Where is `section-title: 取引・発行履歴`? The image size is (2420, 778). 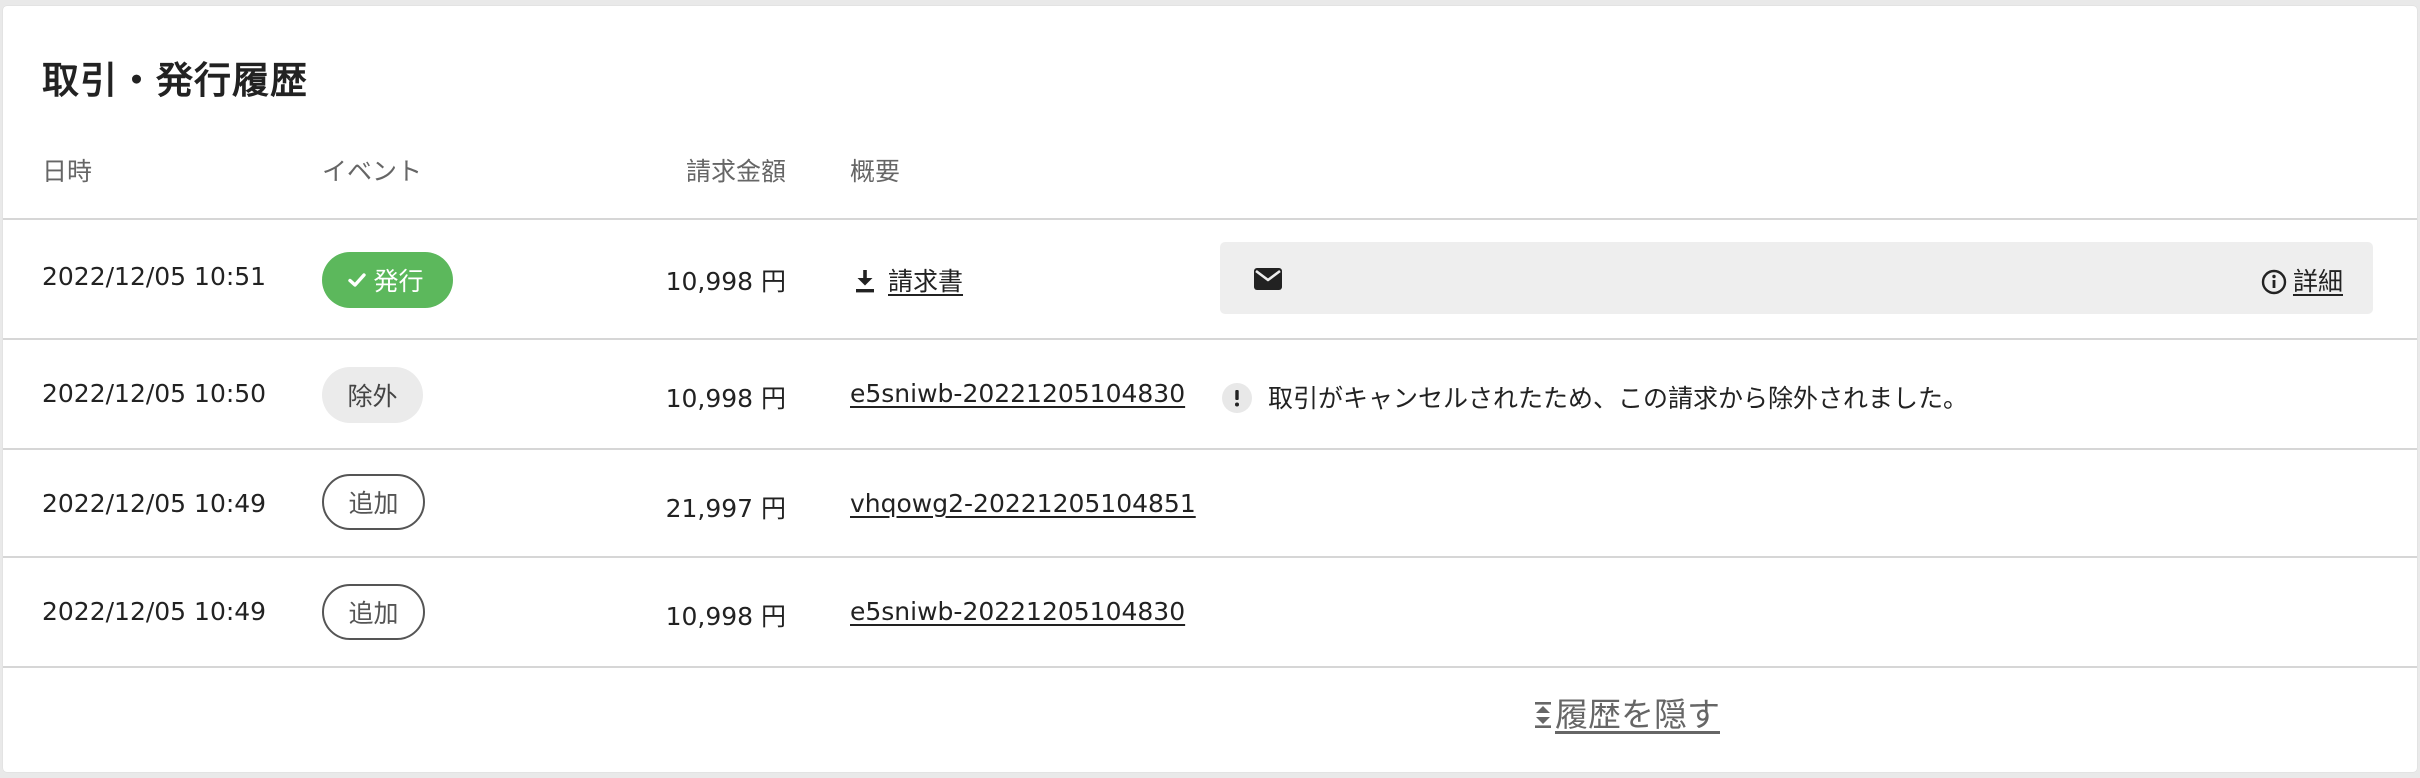 section-title: 取引・発行履歴 is located at coordinates (175, 80).